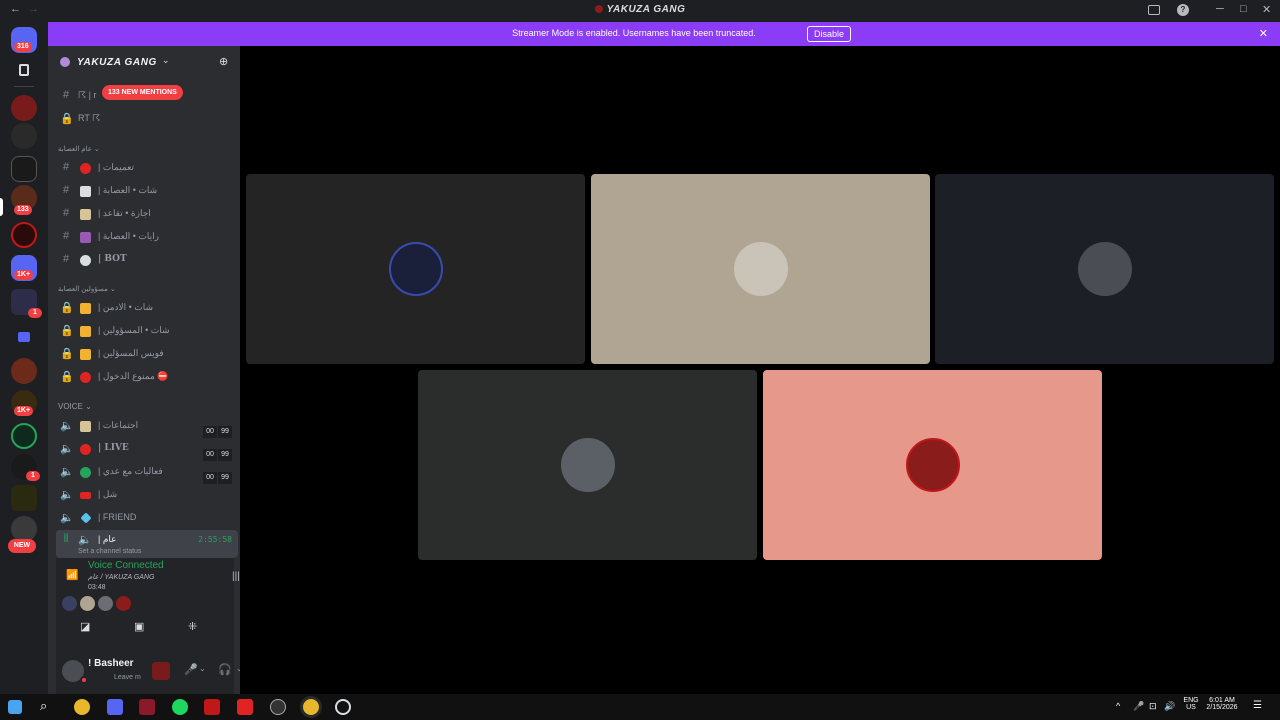 The height and width of the screenshot is (720, 1280). What do you see at coordinates (126, 565) in the screenshot?
I see `voice-connected-label: Voice Connected` at bounding box center [126, 565].